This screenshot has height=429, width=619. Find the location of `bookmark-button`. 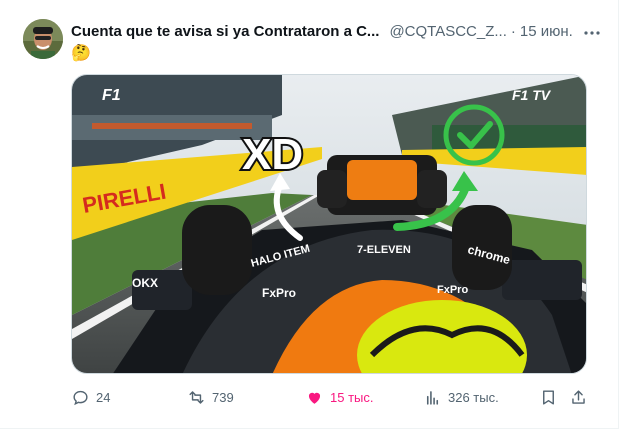

bookmark-button is located at coordinates (548, 397).